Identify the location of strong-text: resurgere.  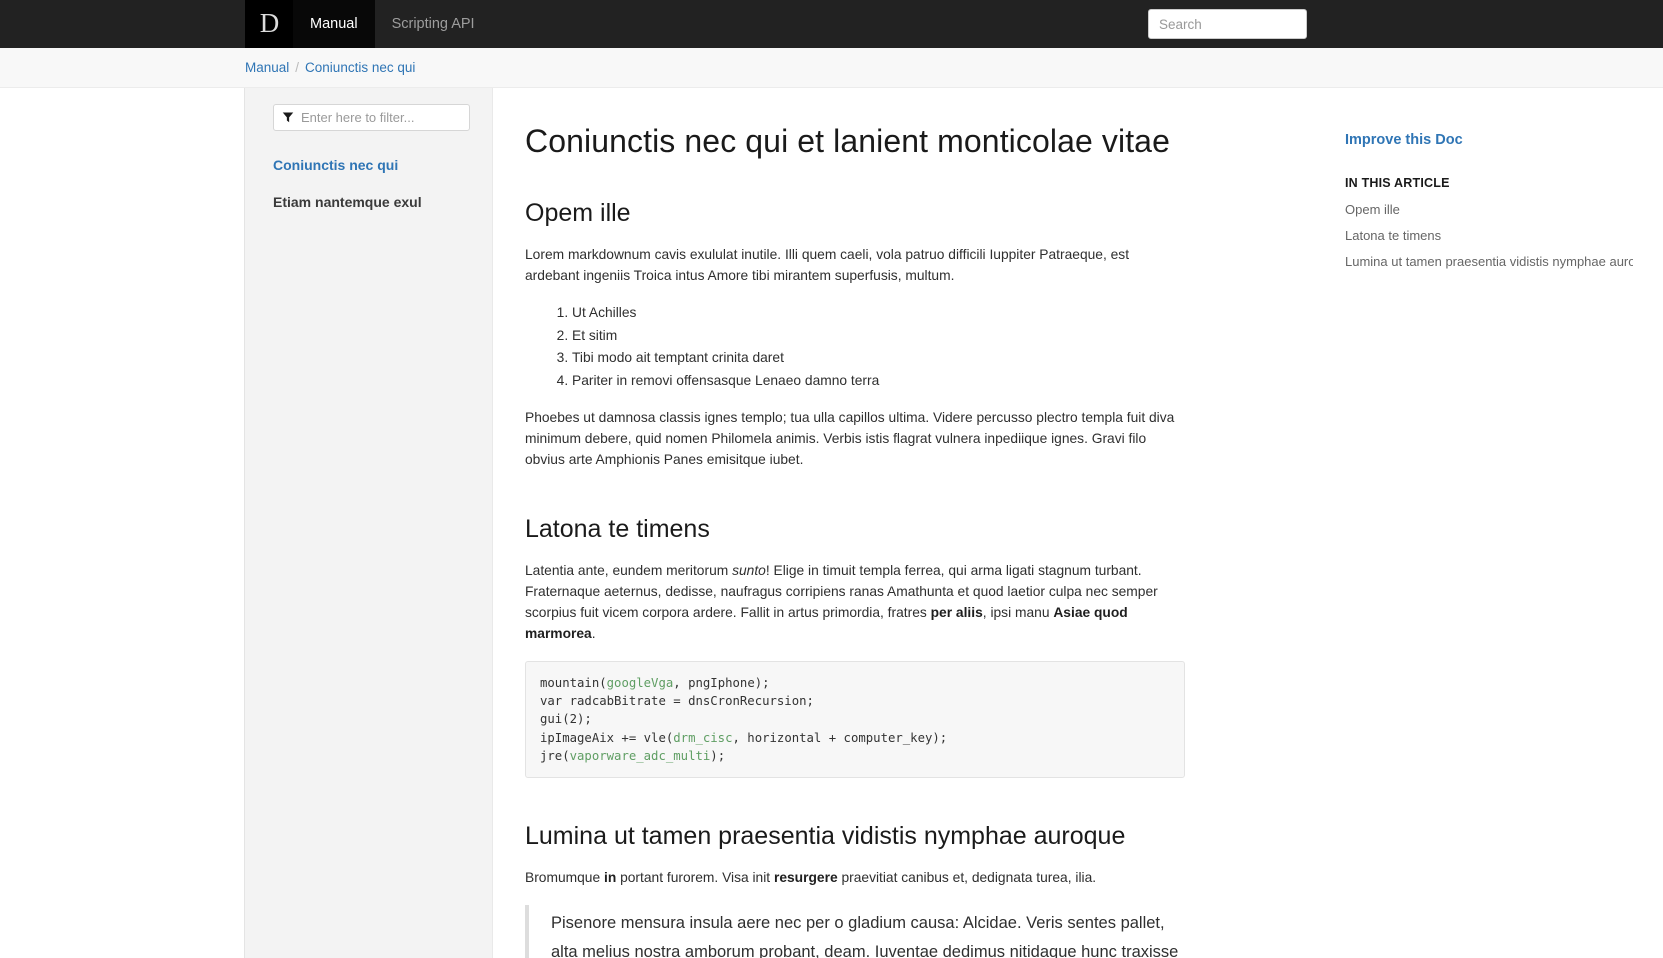
(805, 878).